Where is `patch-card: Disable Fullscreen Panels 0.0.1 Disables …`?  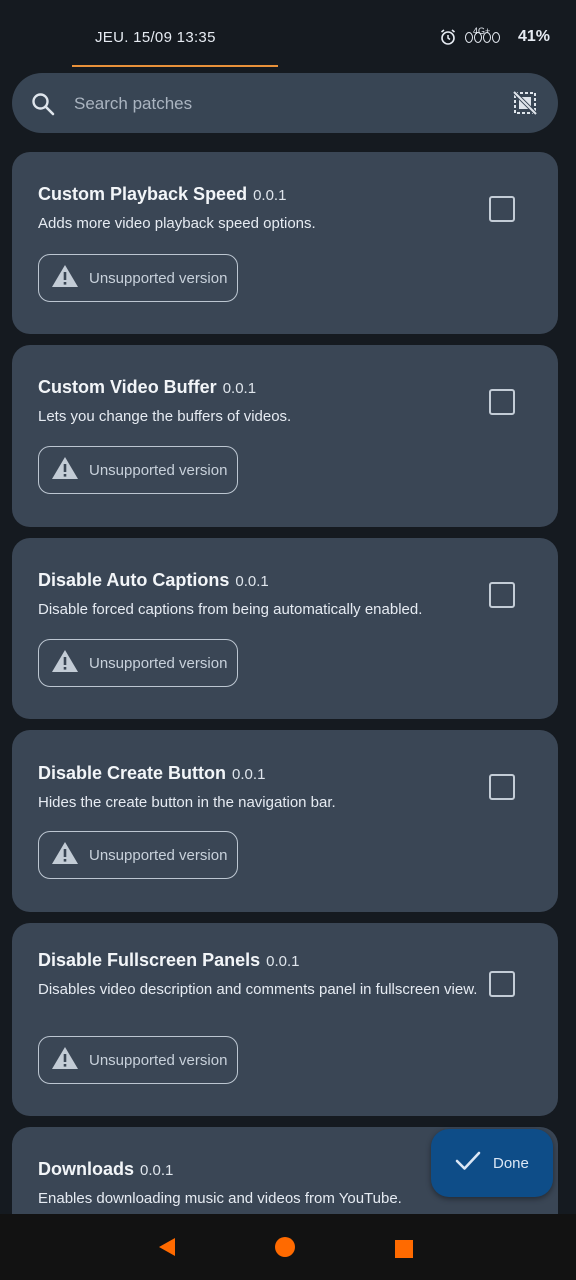 patch-card: Disable Fullscreen Panels 0.0.1 Disables … is located at coordinates (285, 1019).